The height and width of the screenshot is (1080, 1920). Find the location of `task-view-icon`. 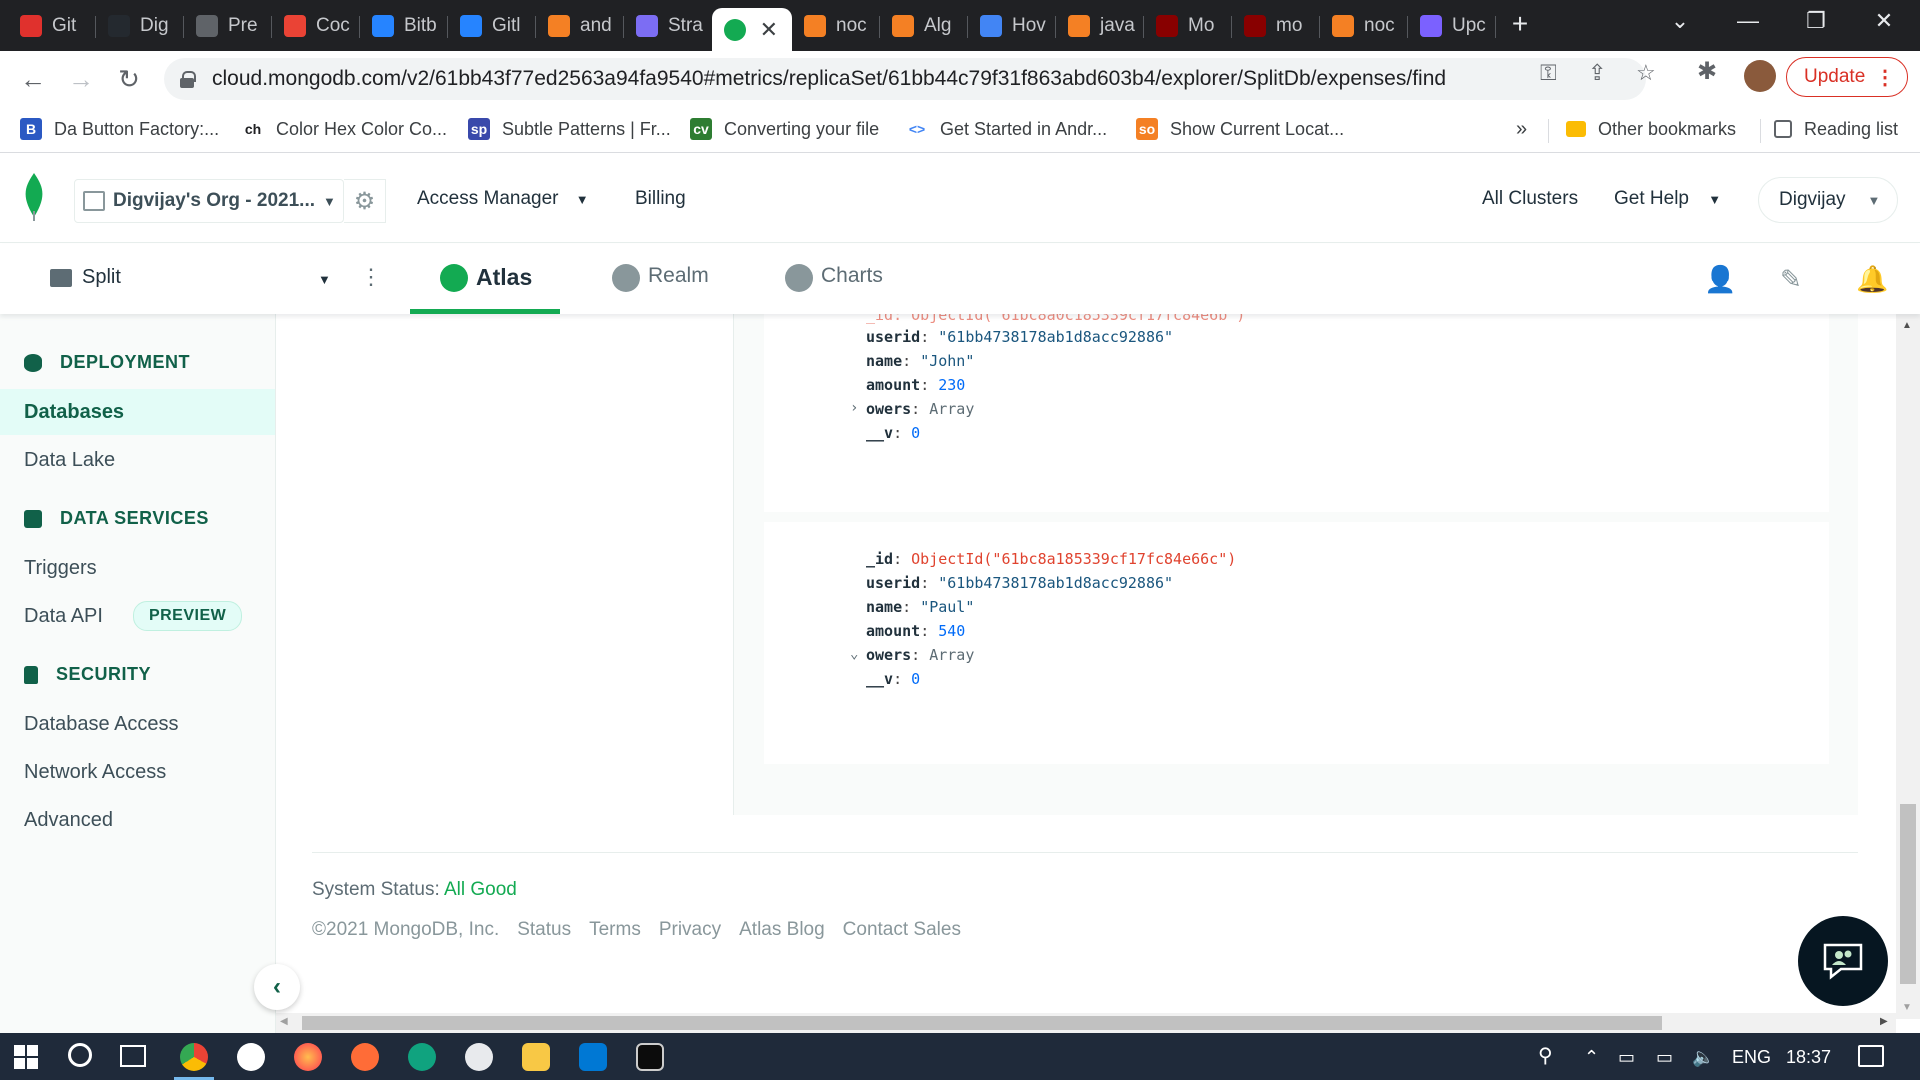

task-view-icon is located at coordinates (133, 1056).